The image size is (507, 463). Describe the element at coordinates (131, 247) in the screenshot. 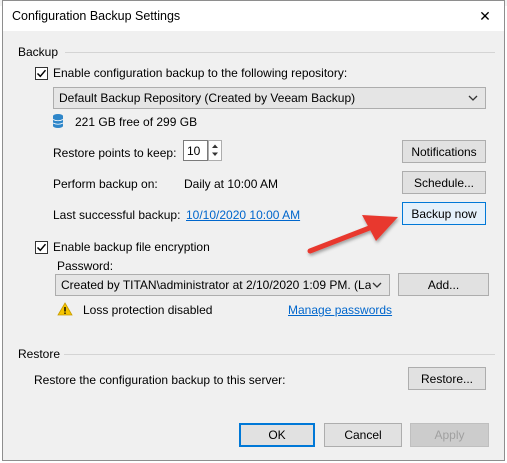

I see `enable-encryption-label: Enable backup file encryption` at that location.